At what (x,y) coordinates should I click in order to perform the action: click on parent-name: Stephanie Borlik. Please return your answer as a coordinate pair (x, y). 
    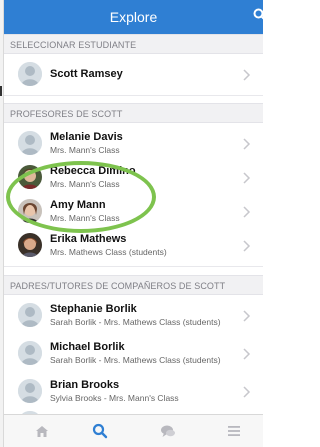
    Looking at the image, I should click on (93, 309).